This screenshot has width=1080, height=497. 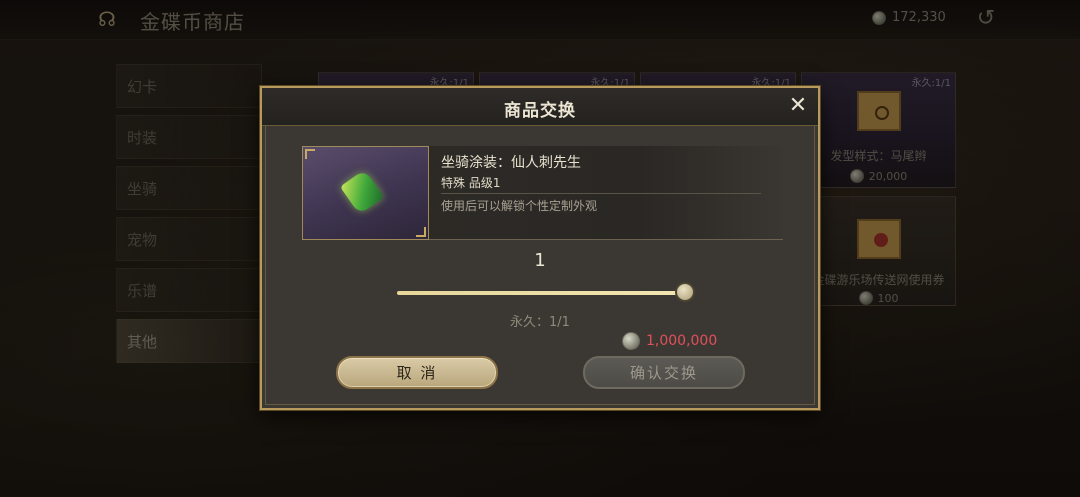 I want to click on item-thumbnail, so click(x=365, y=193).